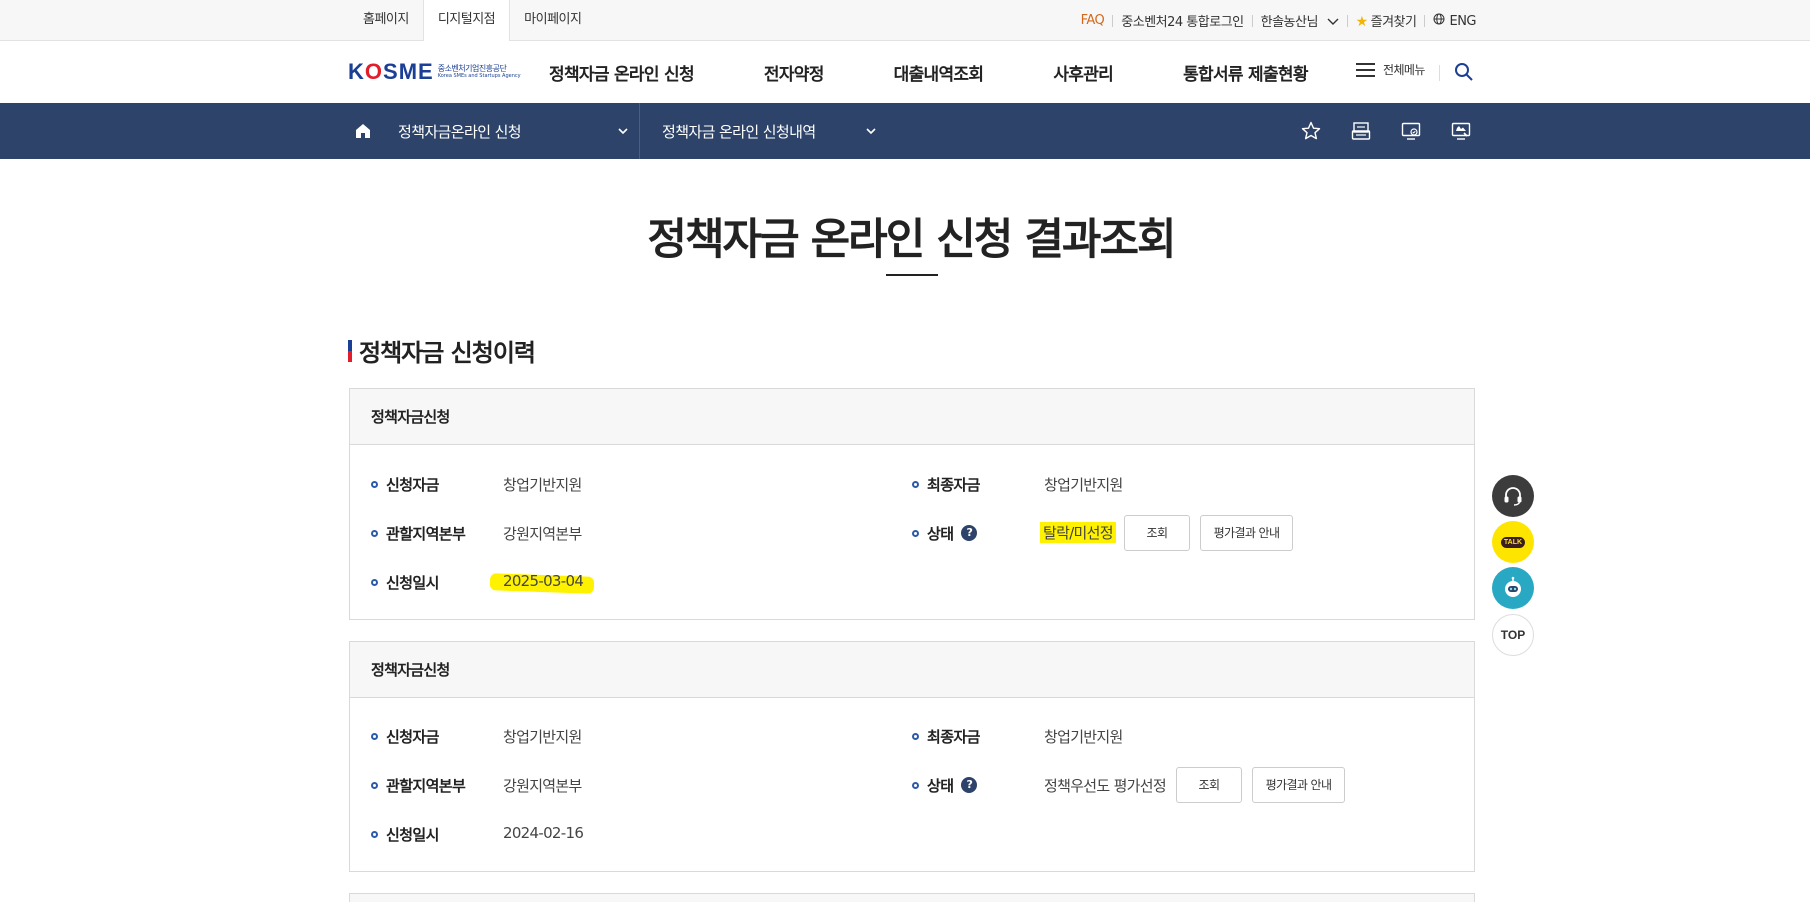  Describe the element at coordinates (466, 21) in the screenshot. I see `tab-digital-branch: 디지털지점` at that location.